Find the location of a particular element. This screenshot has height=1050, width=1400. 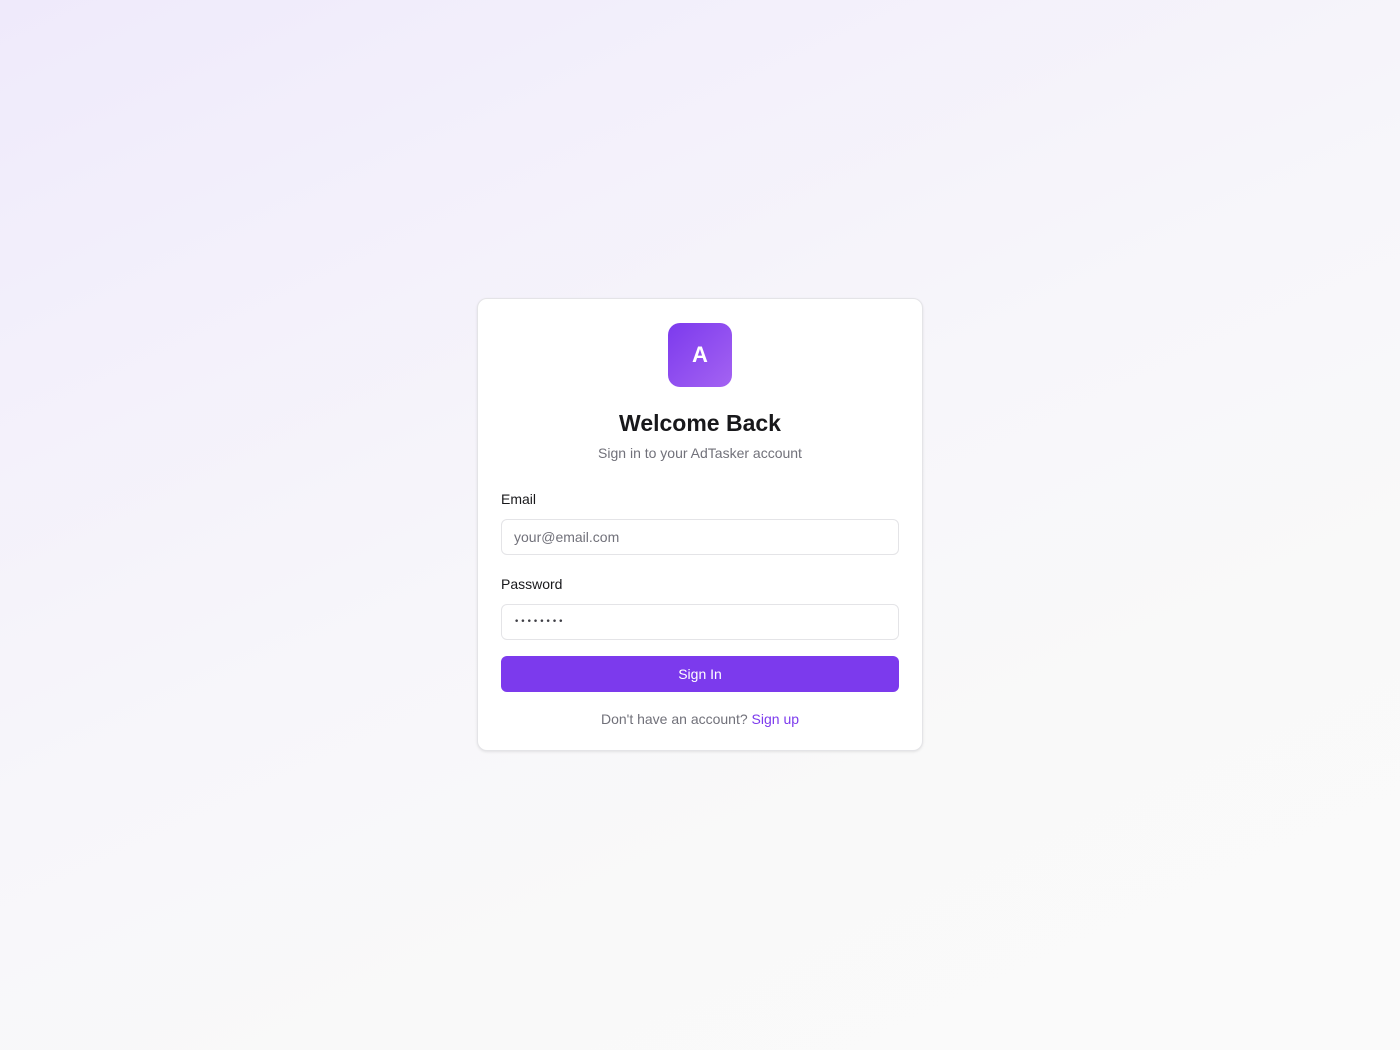

email-input is located at coordinates (700, 537).